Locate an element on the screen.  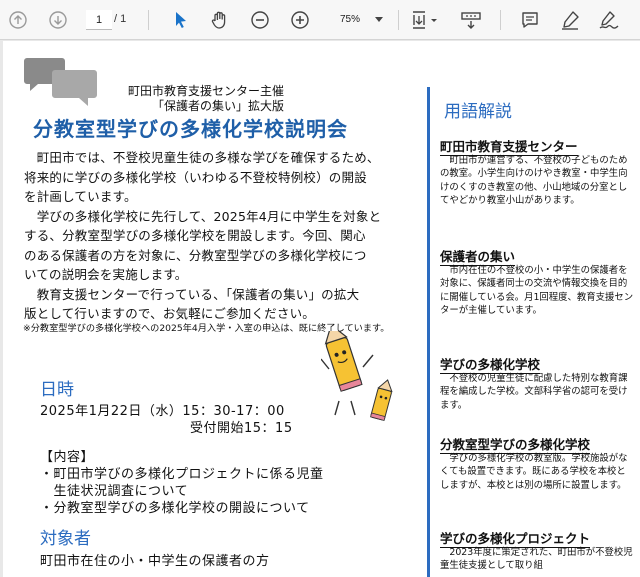
arrow-down-circle-icon is located at coordinates (58, 20).